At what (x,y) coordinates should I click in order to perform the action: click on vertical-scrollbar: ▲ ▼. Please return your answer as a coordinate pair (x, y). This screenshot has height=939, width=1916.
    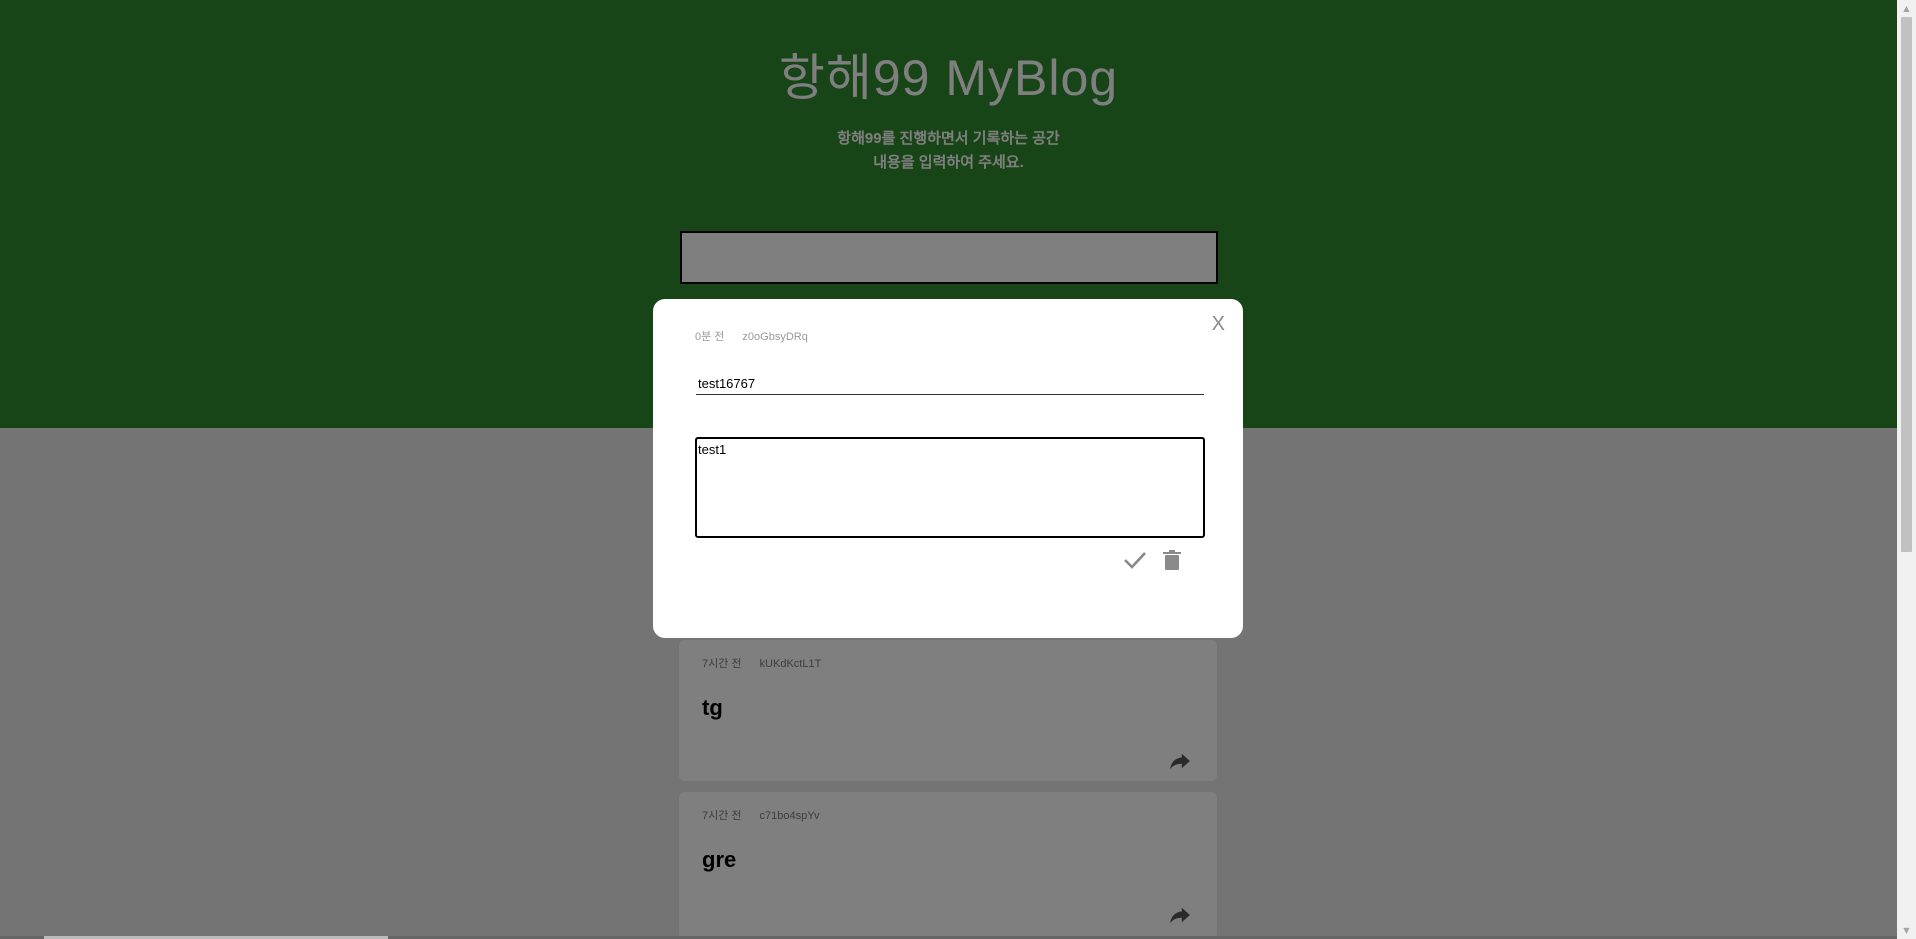
    Looking at the image, I should click on (1906, 469).